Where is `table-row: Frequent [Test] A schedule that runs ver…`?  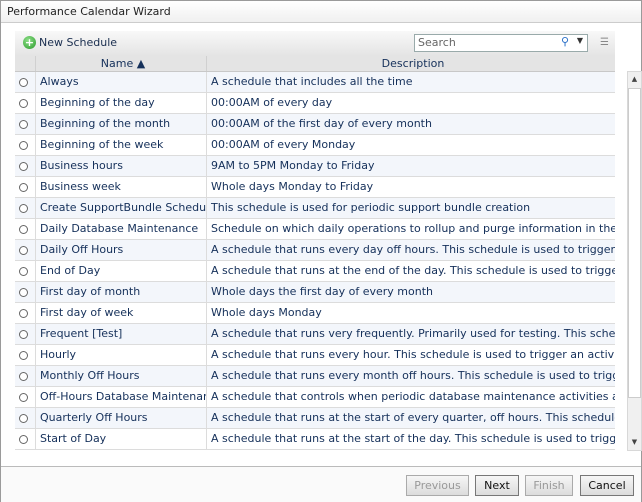 table-row: Frequent [Test] A schedule that runs ver… is located at coordinates (315, 334).